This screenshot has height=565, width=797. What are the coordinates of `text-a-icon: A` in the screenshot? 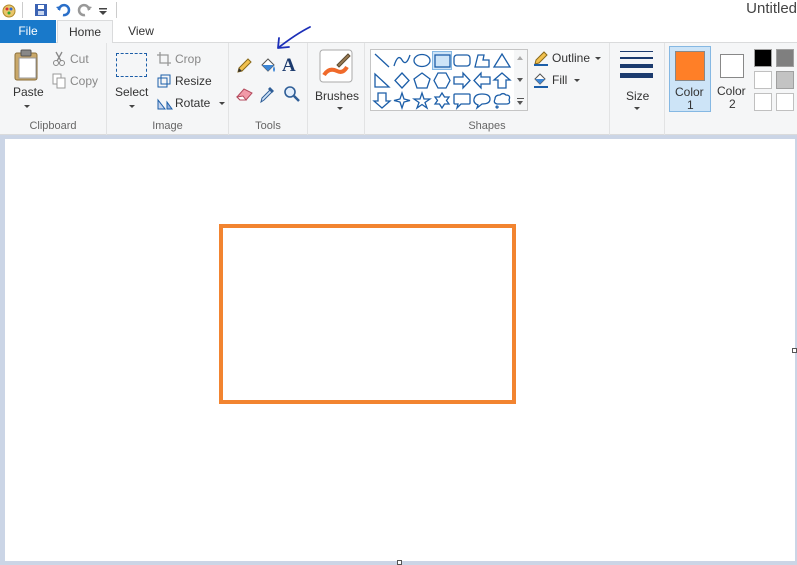 It's located at (289, 65).